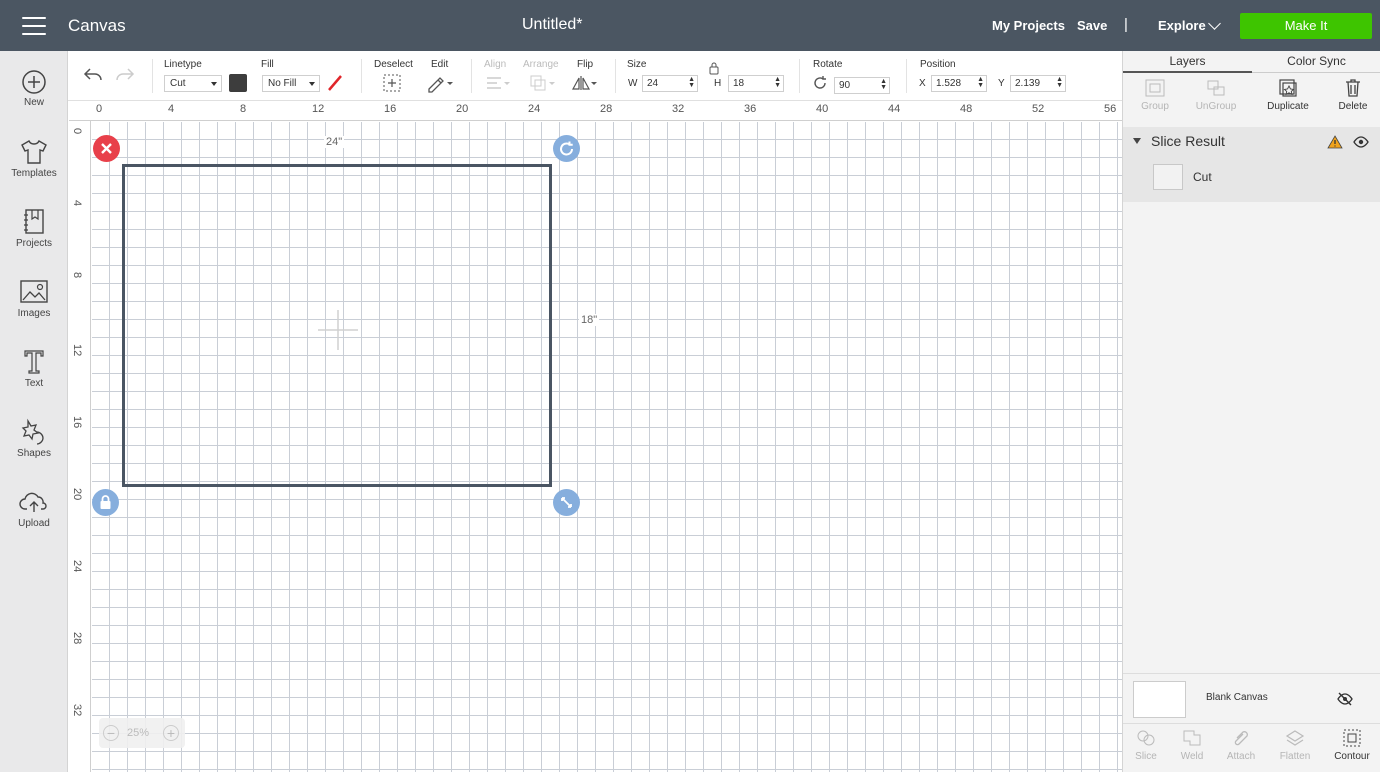 This screenshot has height=772, width=1380. I want to click on slice-button: Slice, so click(1146, 745).